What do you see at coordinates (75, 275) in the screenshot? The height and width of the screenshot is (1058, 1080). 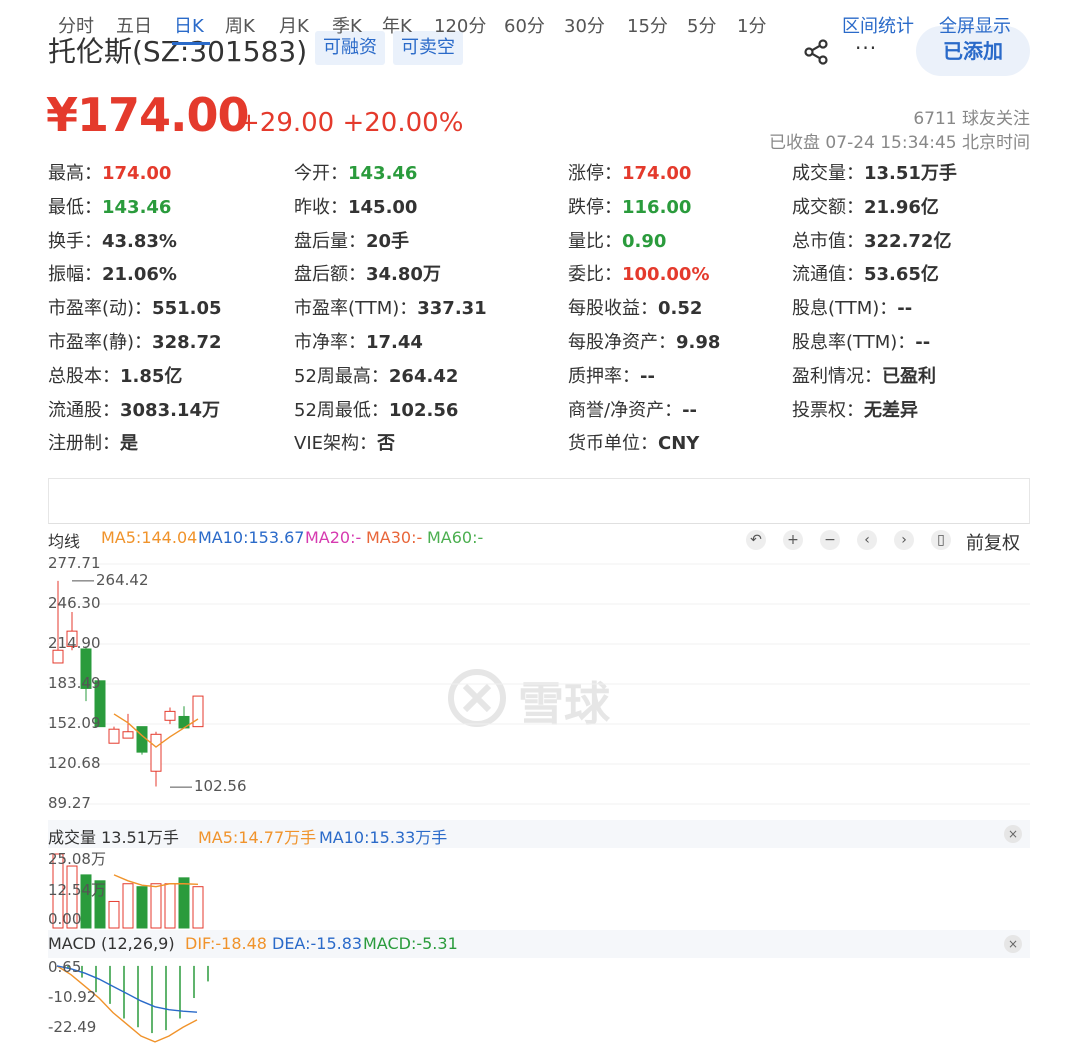 I see `stat-label: 振幅：` at bounding box center [75, 275].